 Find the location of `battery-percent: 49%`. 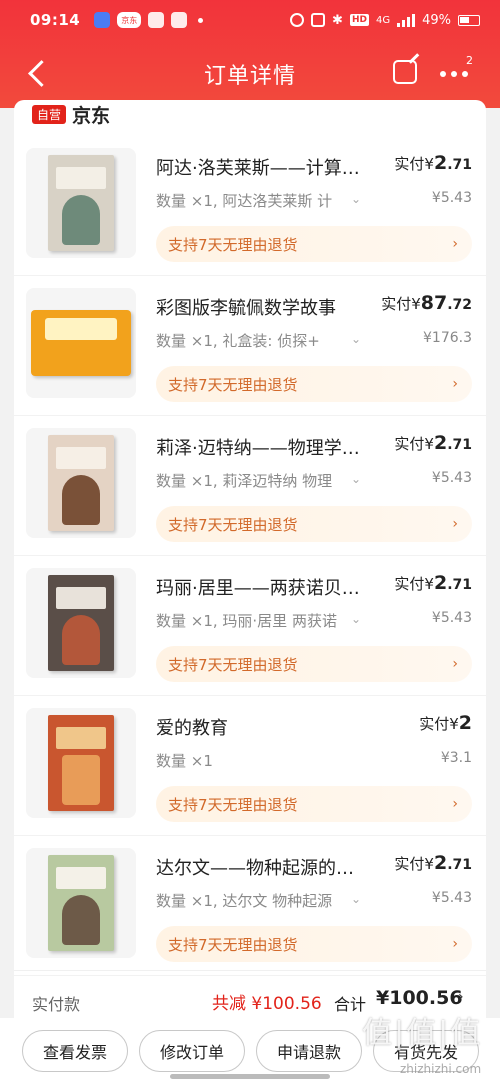

battery-percent: 49% is located at coordinates (436, 20).